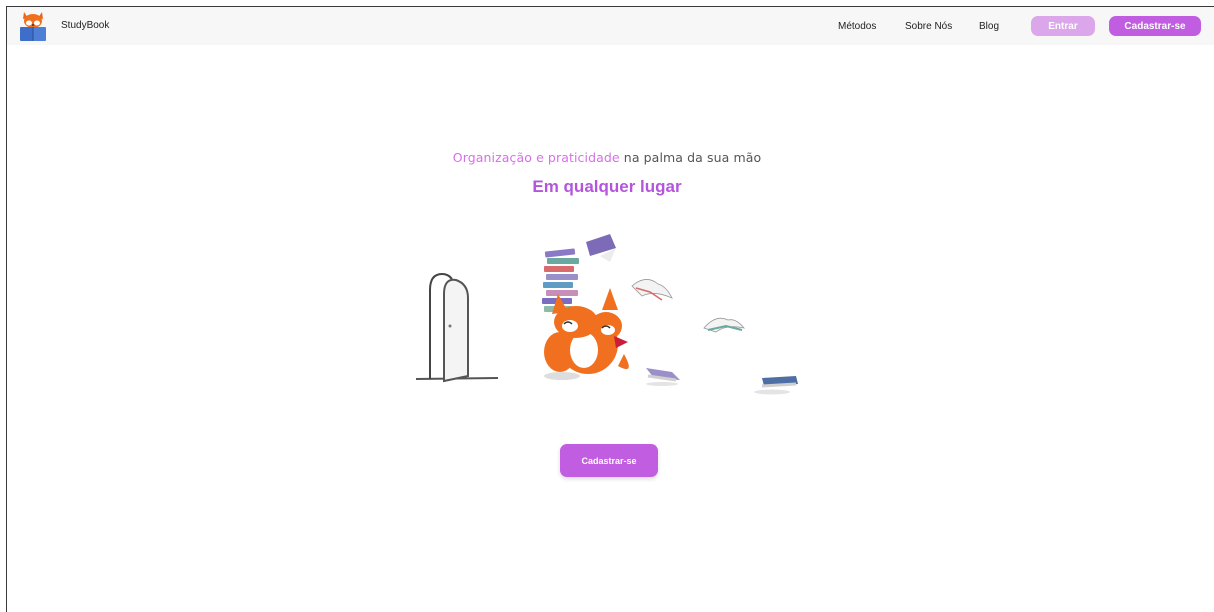  Describe the element at coordinates (989, 26) in the screenshot. I see `nav-link-blog: Blog` at that location.